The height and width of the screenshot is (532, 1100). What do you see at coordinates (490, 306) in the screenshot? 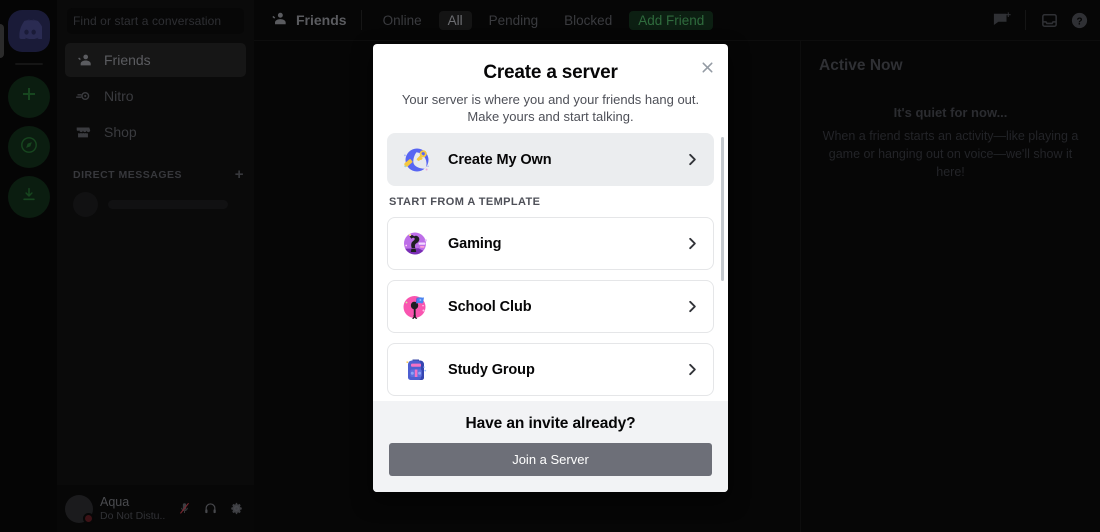
I see `option-label: School Club` at bounding box center [490, 306].